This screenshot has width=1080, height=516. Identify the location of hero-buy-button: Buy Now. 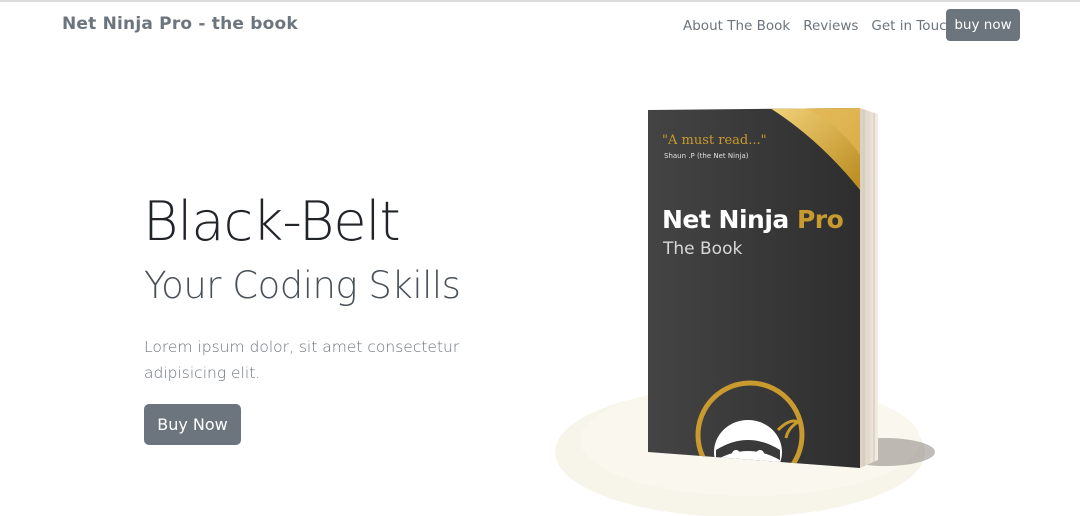
(192, 424).